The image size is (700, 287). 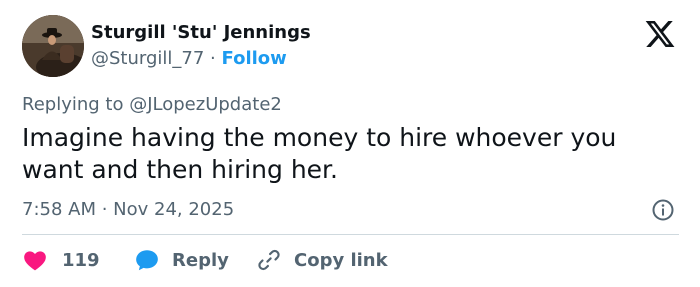 What do you see at coordinates (35, 261) in the screenshot?
I see `heart-icon` at bounding box center [35, 261].